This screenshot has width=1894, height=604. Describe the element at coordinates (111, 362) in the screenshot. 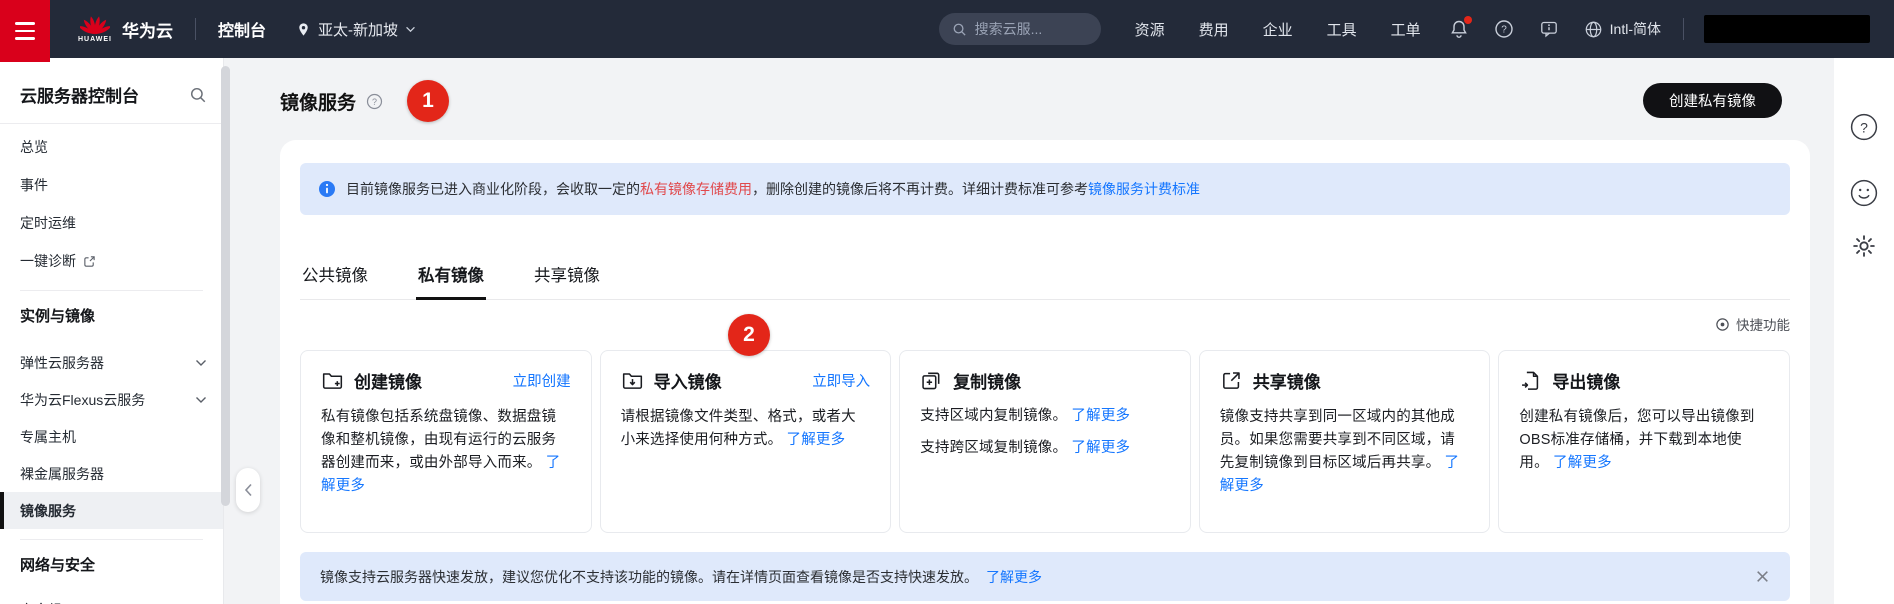

I see `sidebar-item-ecs: 弹性云服务器` at that location.